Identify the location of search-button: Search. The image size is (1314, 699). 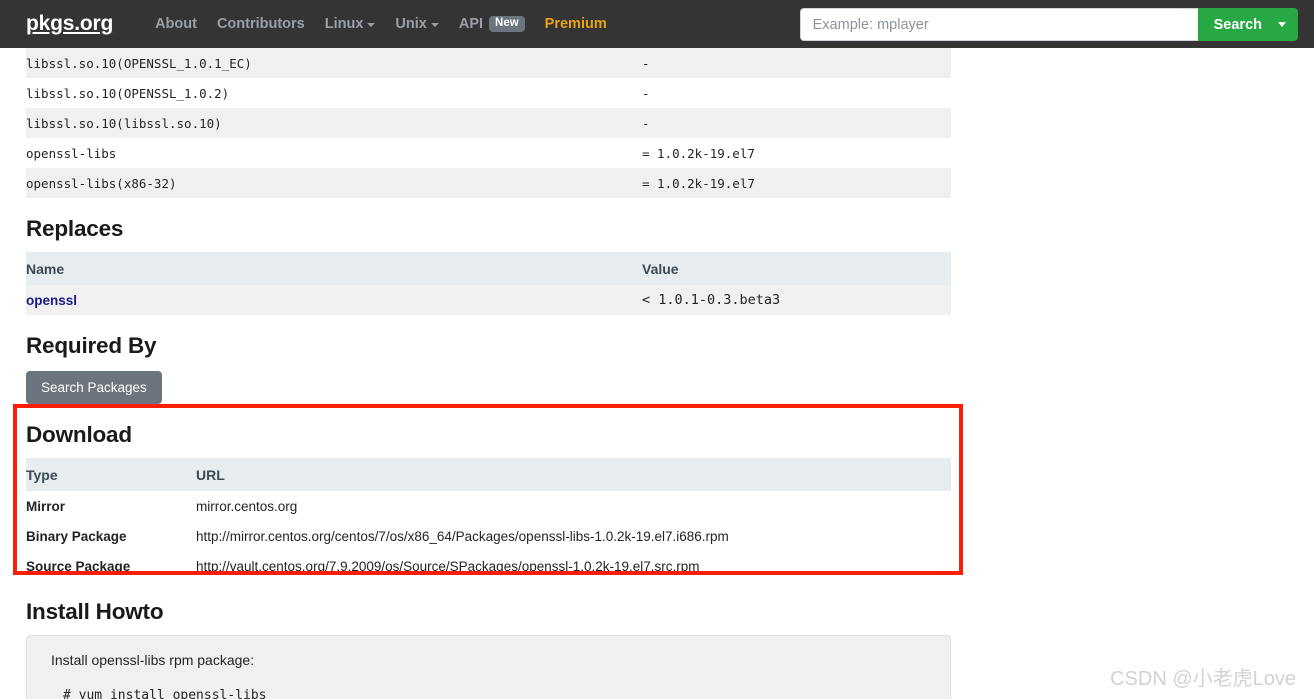
(1247, 24).